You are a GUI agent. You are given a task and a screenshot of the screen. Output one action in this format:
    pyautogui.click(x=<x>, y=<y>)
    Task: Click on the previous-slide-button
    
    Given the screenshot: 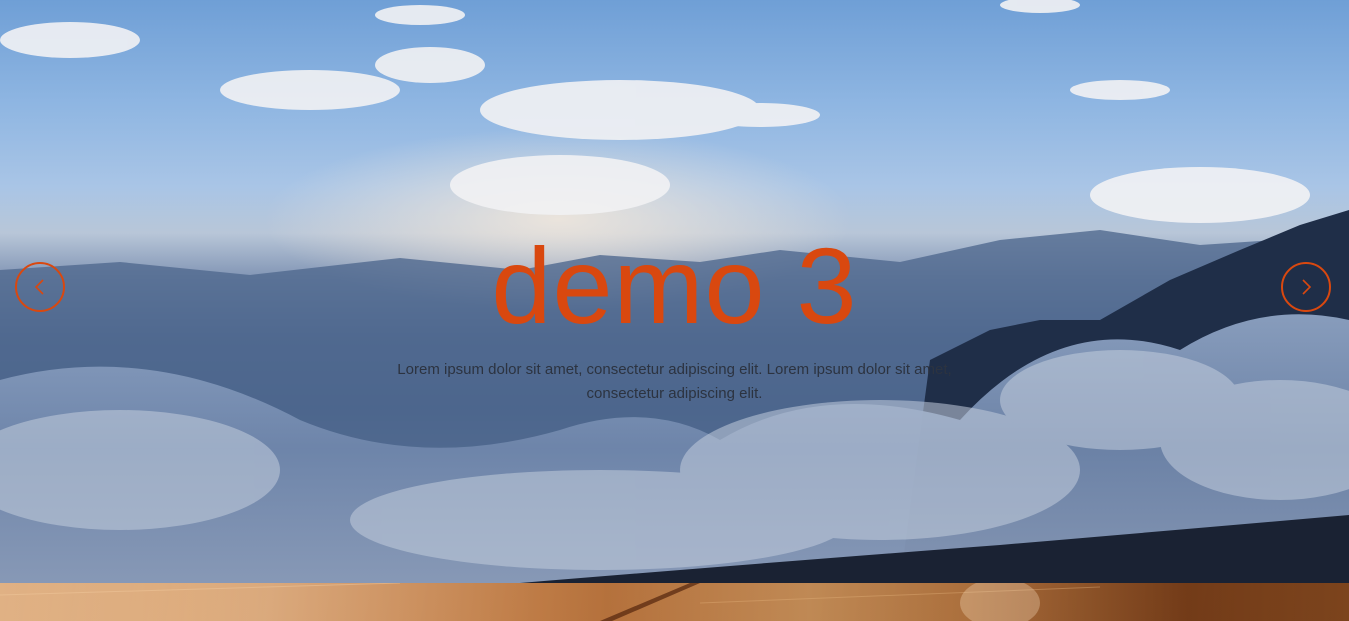 What is the action you would take?
    pyautogui.click(x=40, y=287)
    